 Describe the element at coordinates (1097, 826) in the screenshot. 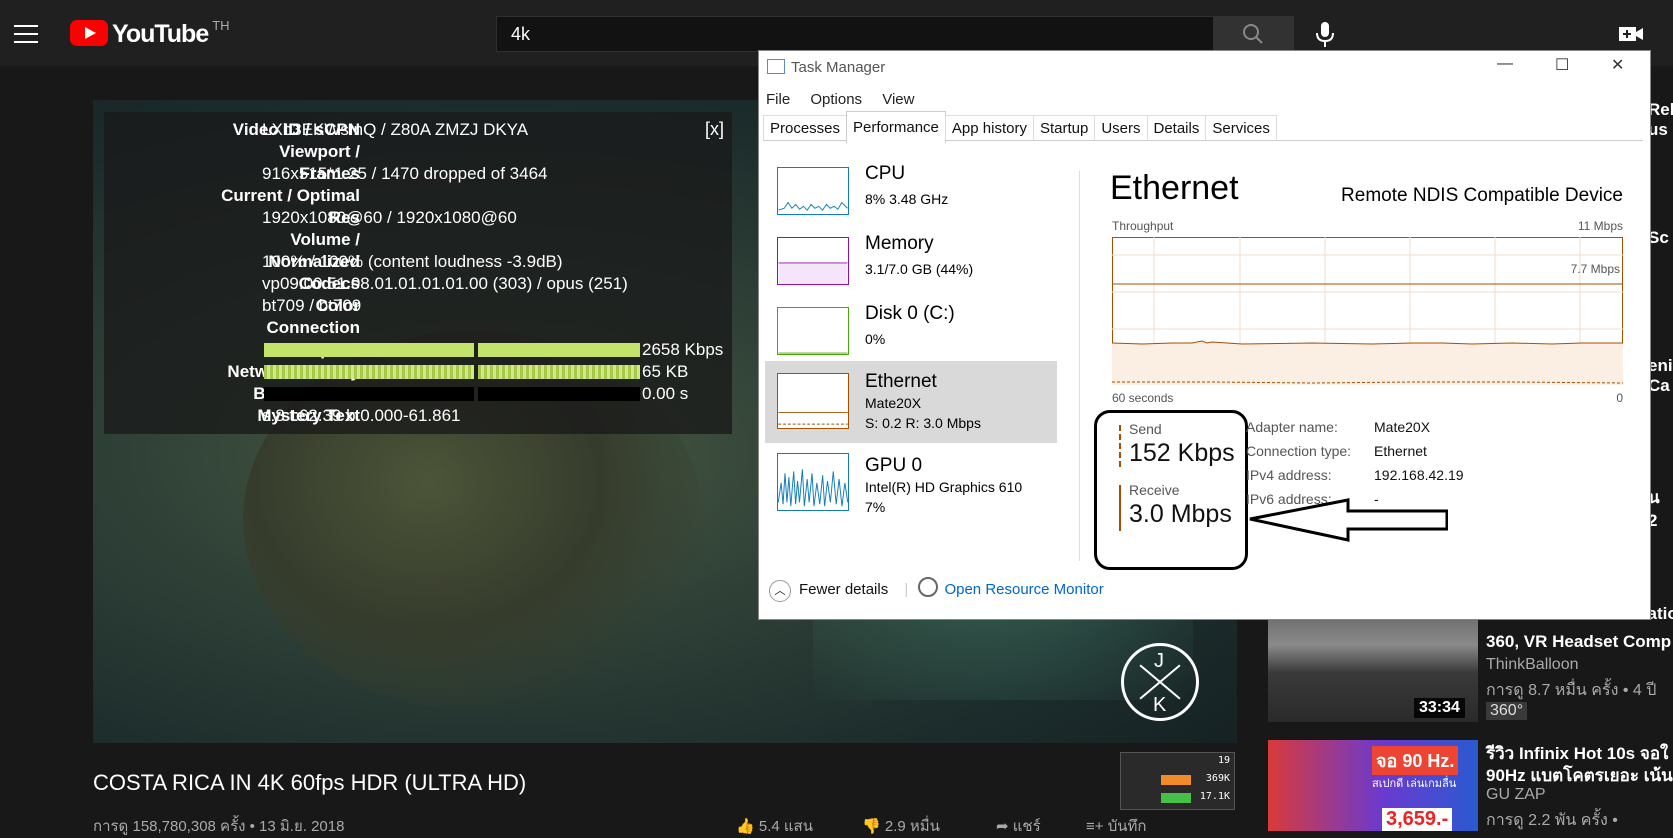

I see `playlist-add-icon: ≡+` at that location.